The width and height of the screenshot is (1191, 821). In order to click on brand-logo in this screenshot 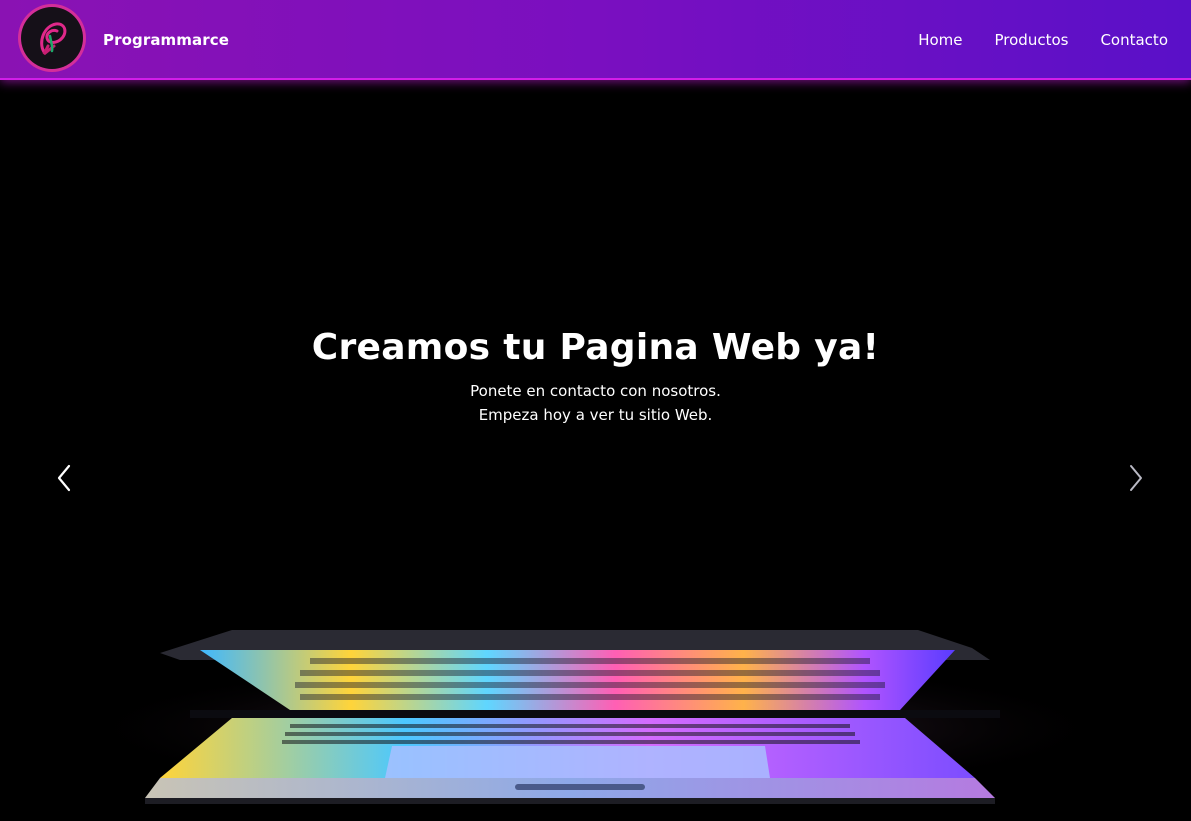, I will do `click(52, 38)`.